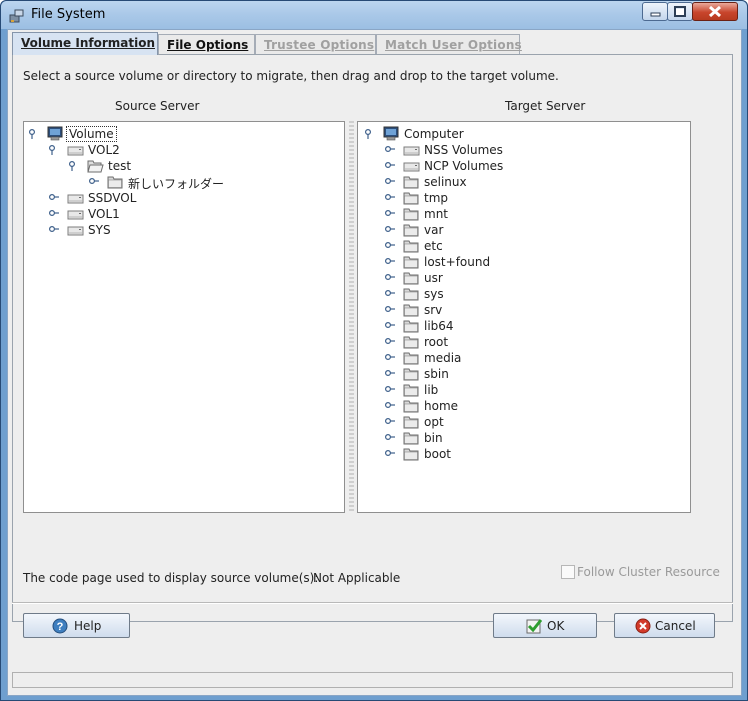 The height and width of the screenshot is (701, 748). Describe the element at coordinates (433, 278) in the screenshot. I see `target-node-label: usr` at that location.